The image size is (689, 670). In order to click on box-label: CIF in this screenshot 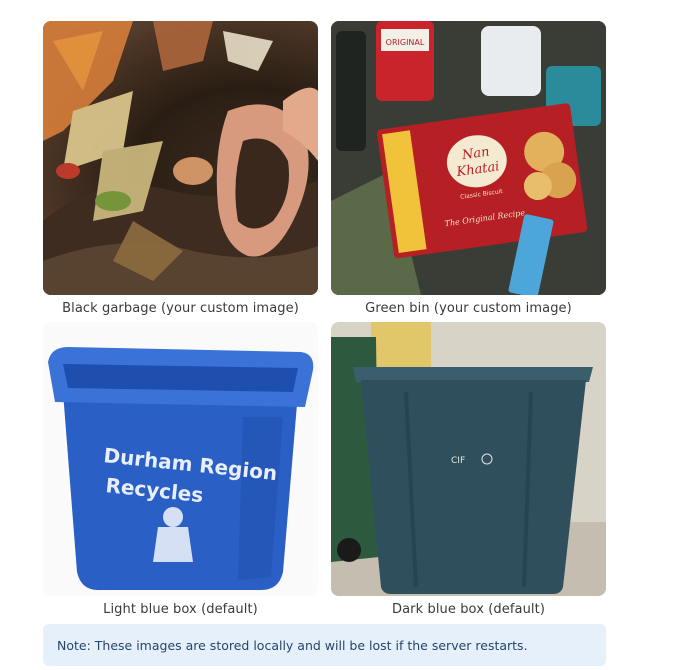, I will do `click(458, 461)`.